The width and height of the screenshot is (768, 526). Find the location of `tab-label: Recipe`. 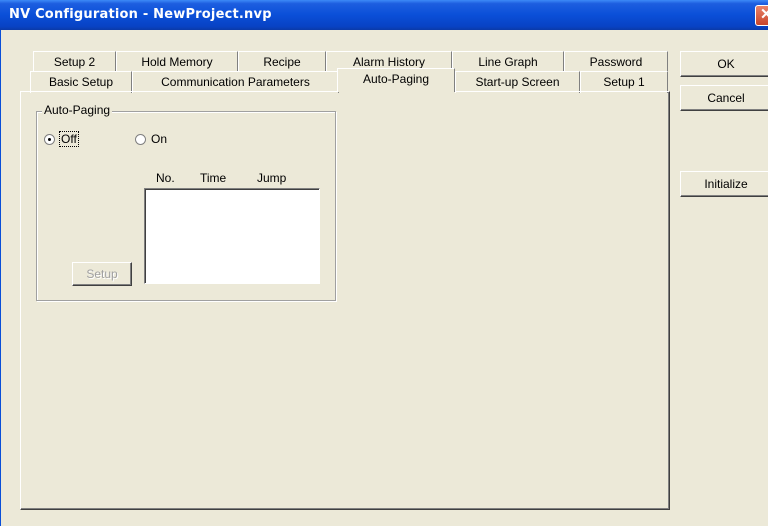

tab-label: Recipe is located at coordinates (282, 62).